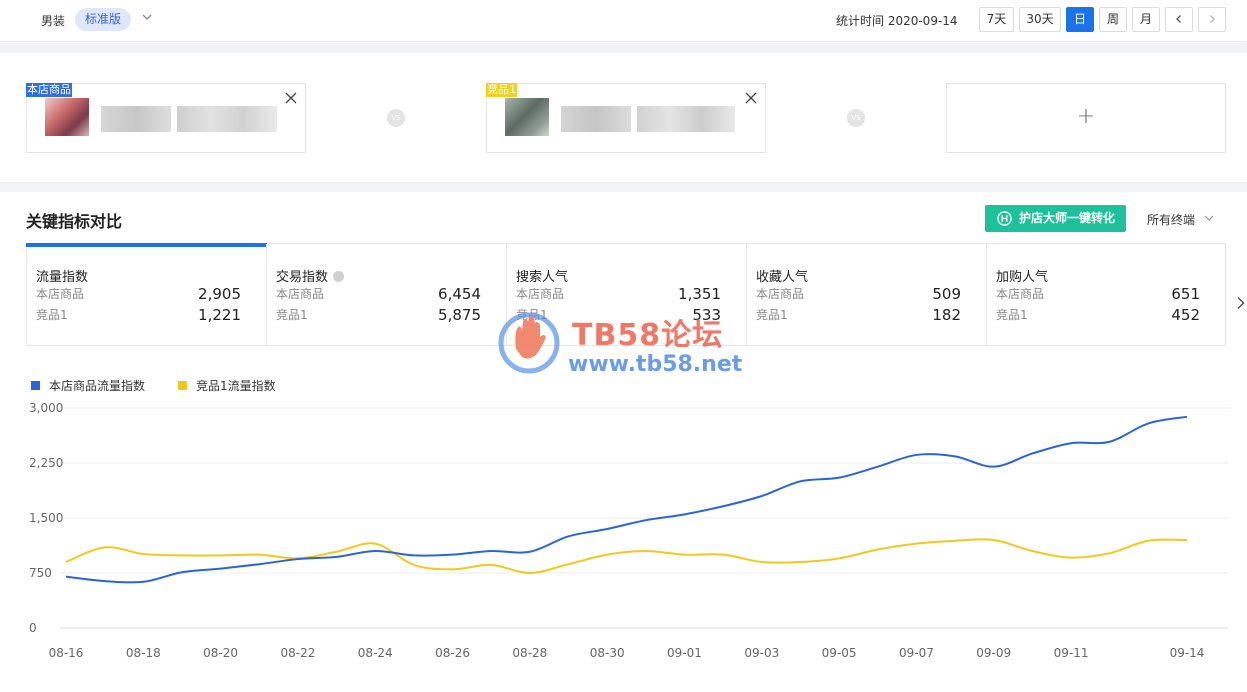  What do you see at coordinates (1187, 653) in the screenshot?
I see `x-tick-label: 09-14` at bounding box center [1187, 653].